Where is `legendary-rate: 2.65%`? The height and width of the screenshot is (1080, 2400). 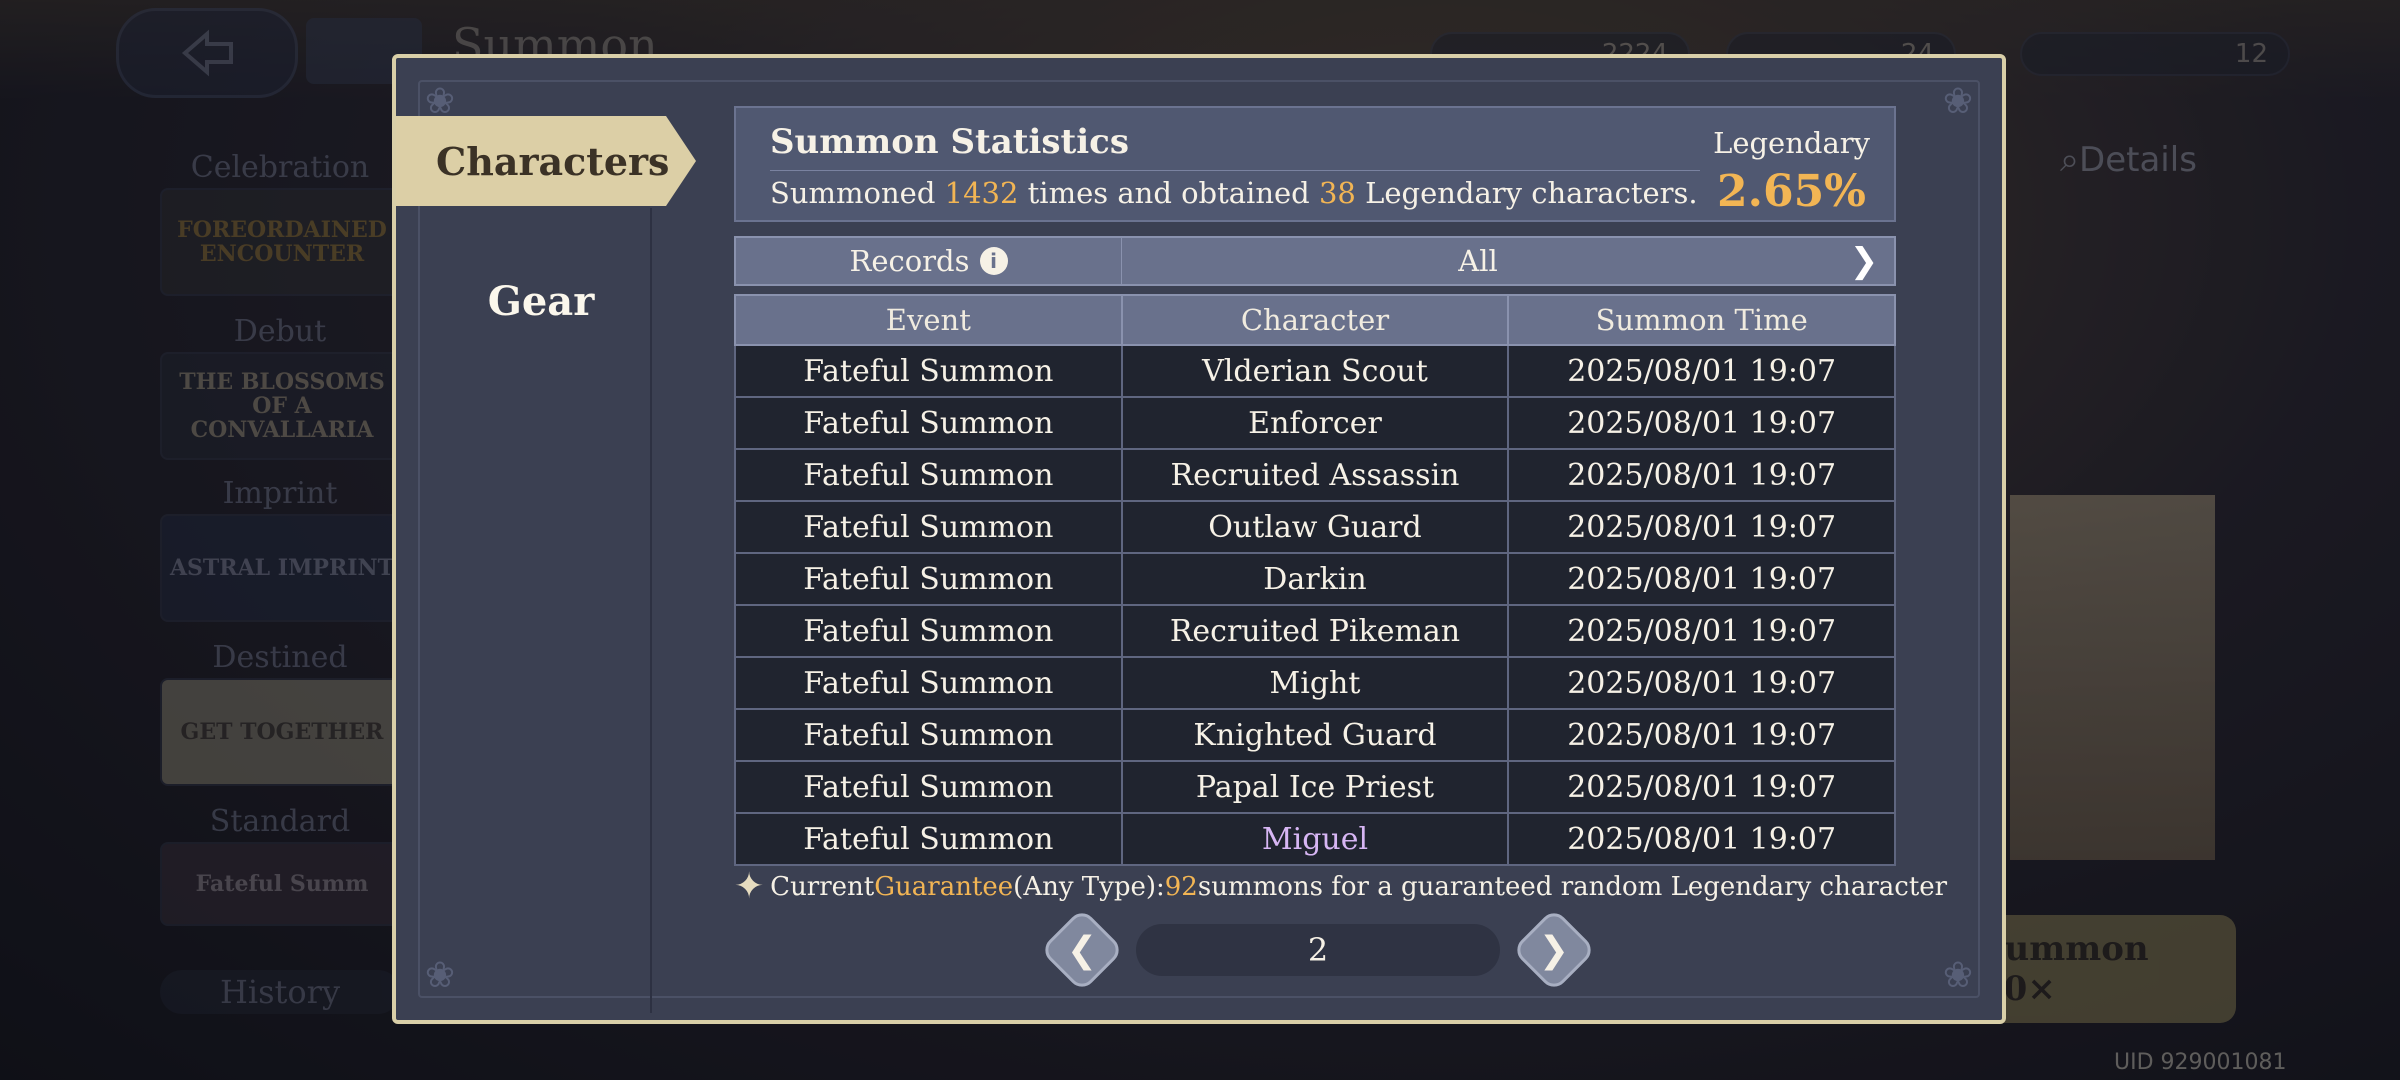
legendary-rate: 2.65% is located at coordinates (1791, 191).